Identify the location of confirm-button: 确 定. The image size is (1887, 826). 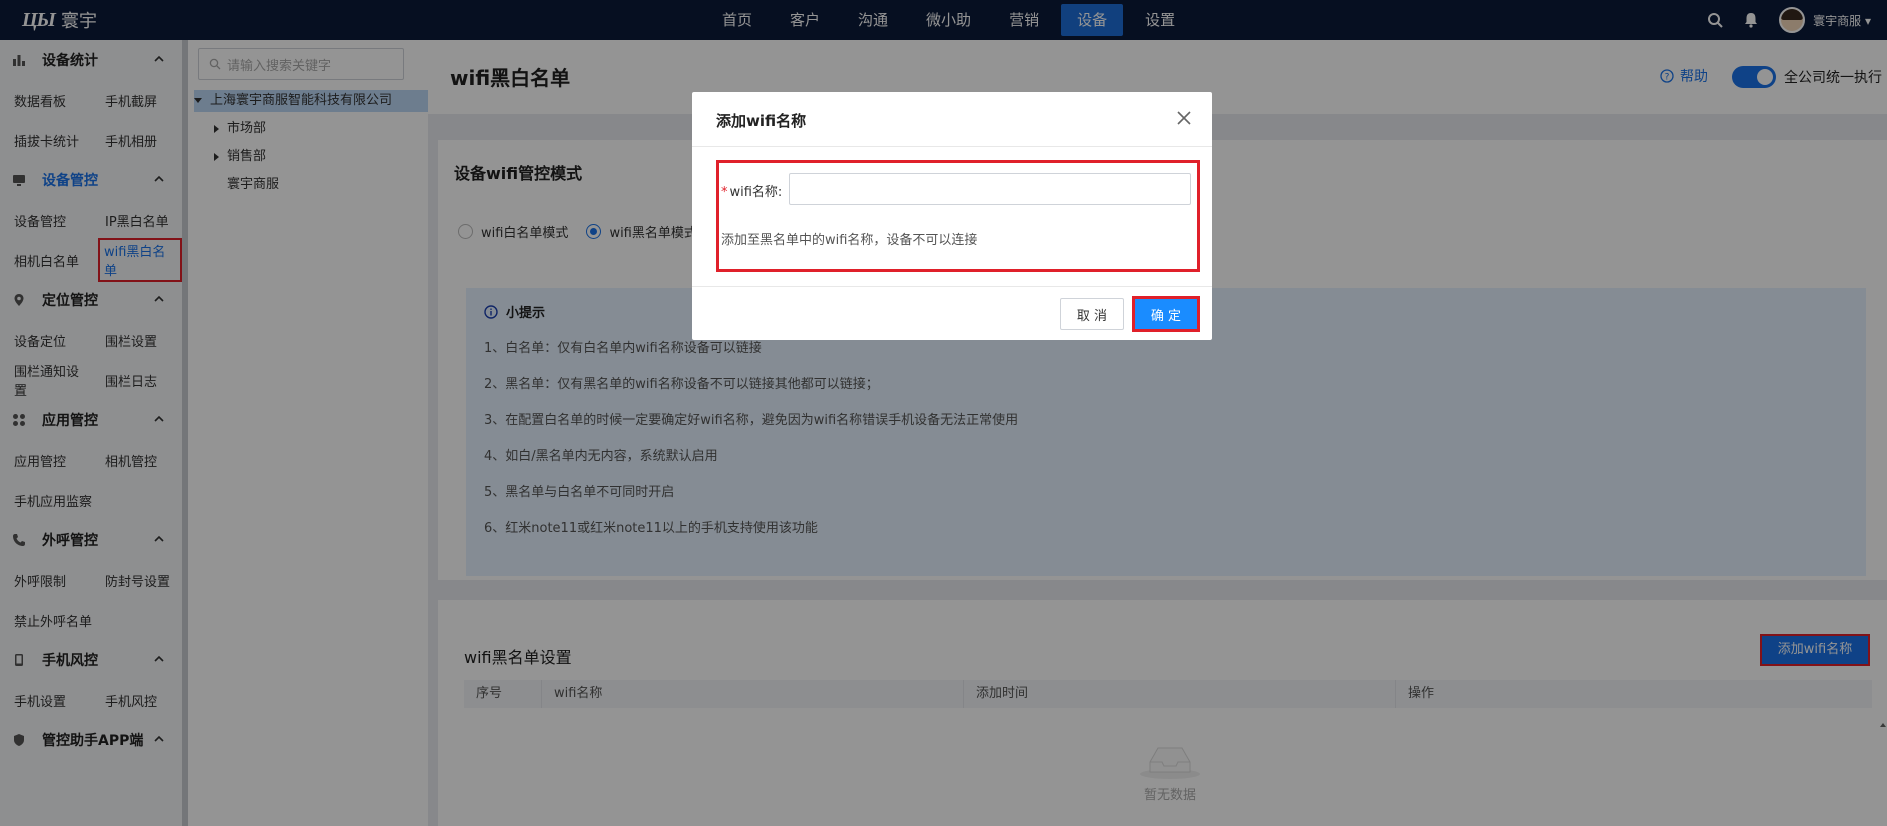
(1166, 314).